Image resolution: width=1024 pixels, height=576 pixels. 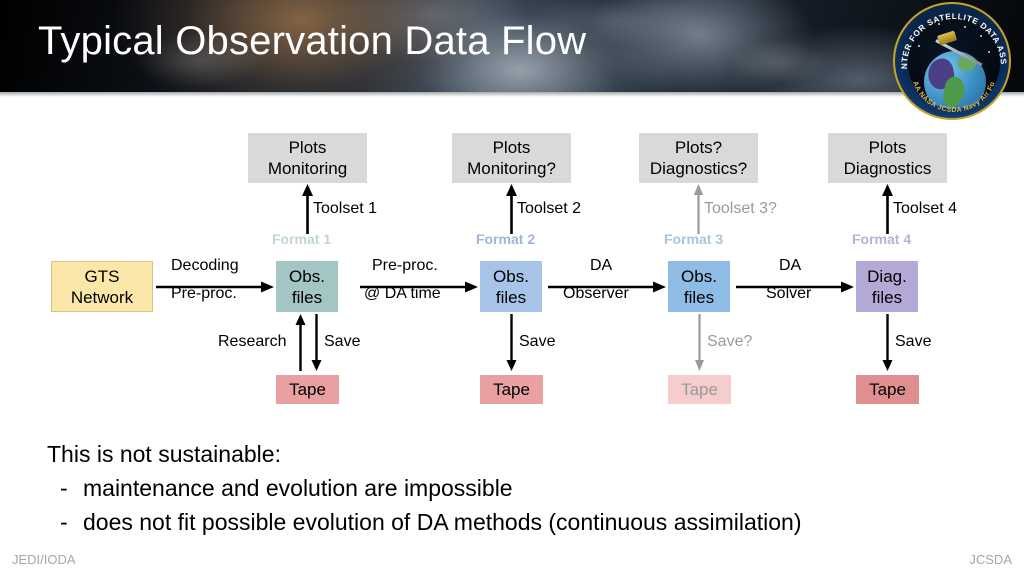 I want to click on plots-box-4-line1: Plots, so click(x=887, y=147).